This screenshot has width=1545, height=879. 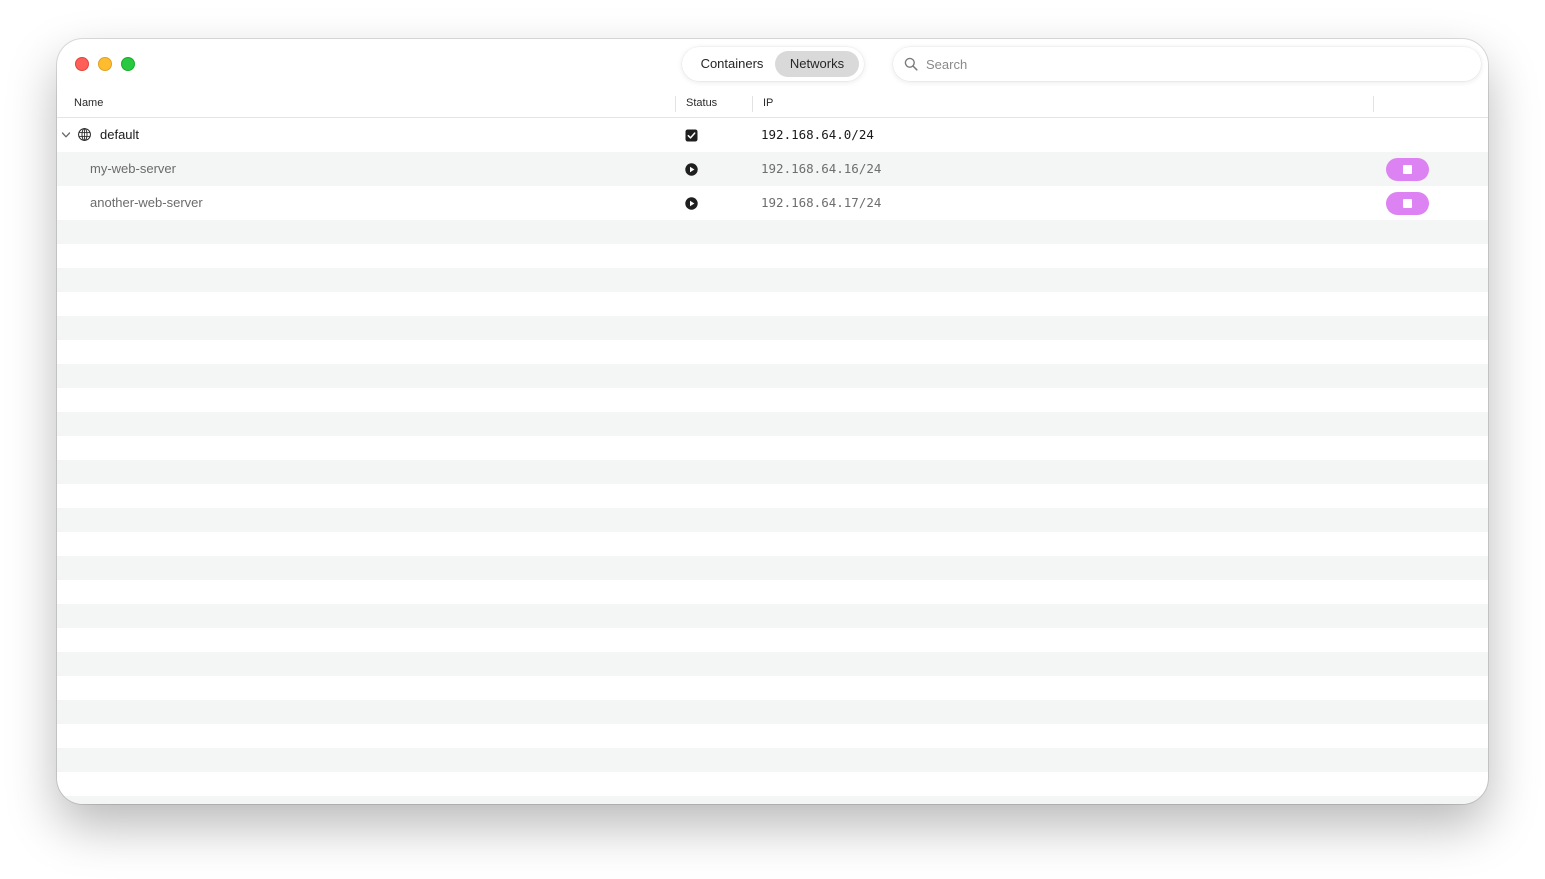 I want to click on table-row: my-web-server 192.168.64.16/24, so click(x=772, y=169).